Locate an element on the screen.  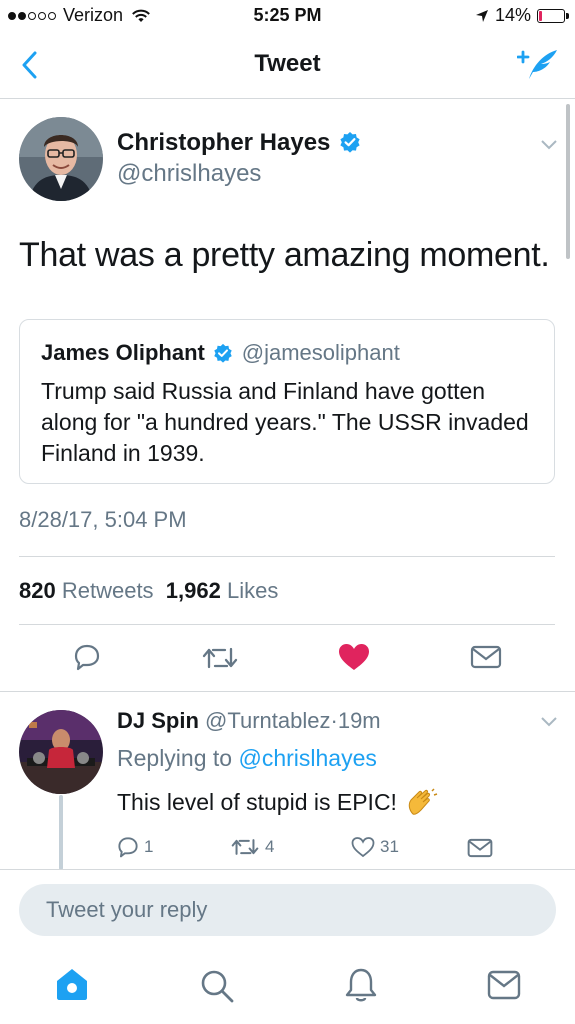
reply-time: 19m is located at coordinates (359, 720).